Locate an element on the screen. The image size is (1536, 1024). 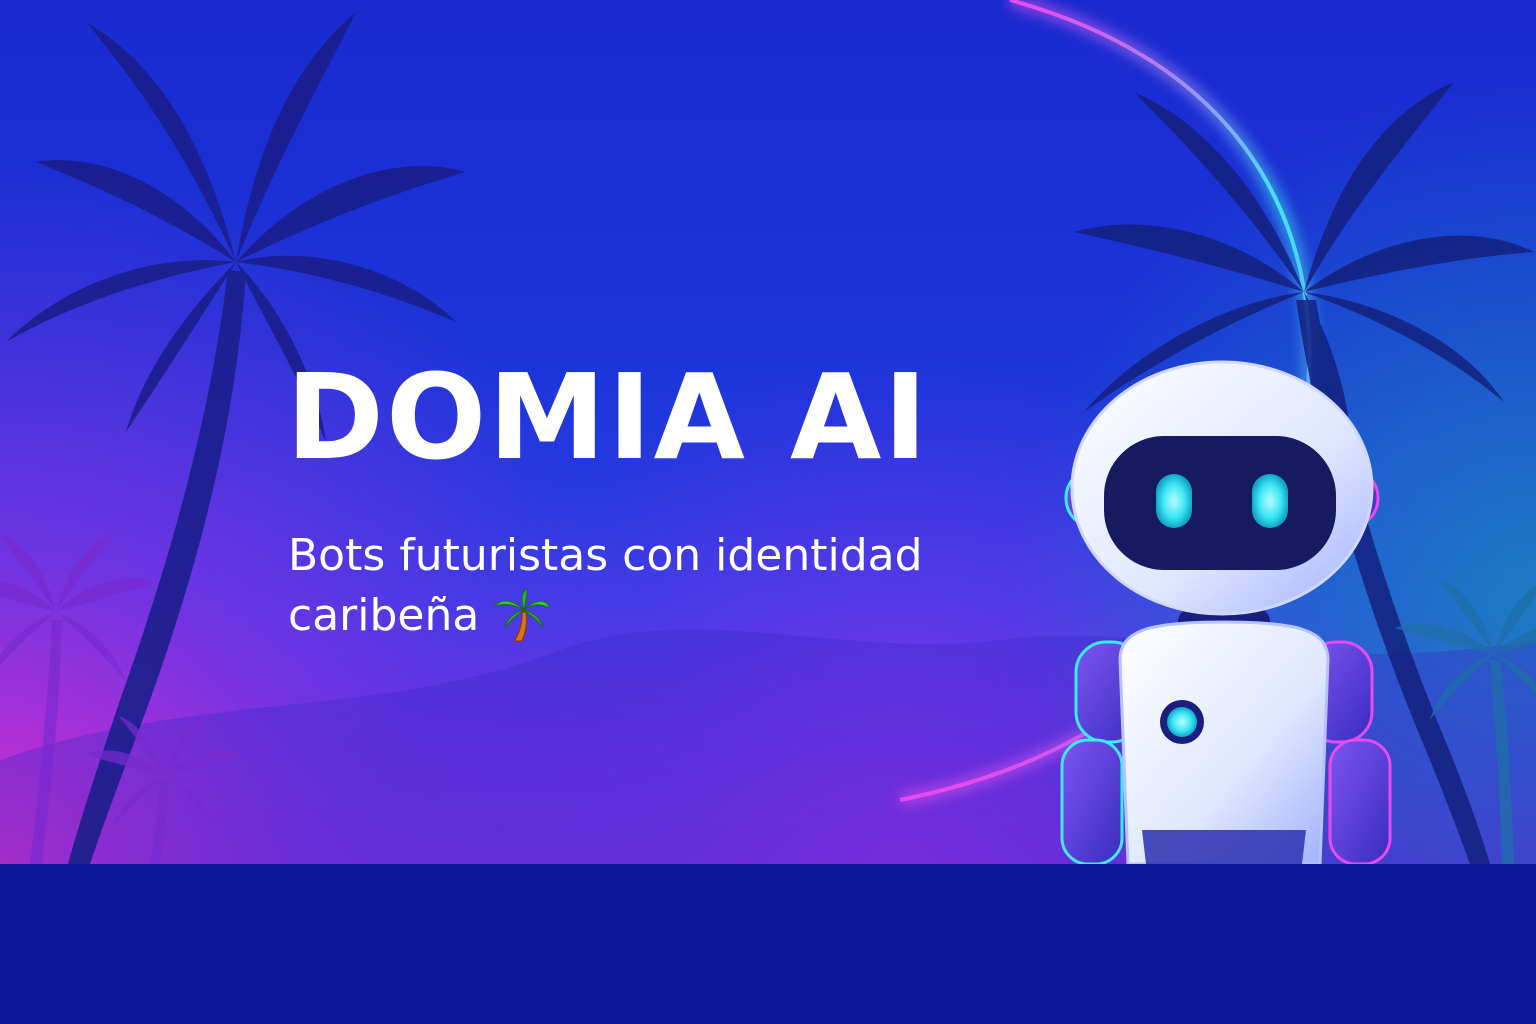
robot-head is located at coordinates (1222, 488).